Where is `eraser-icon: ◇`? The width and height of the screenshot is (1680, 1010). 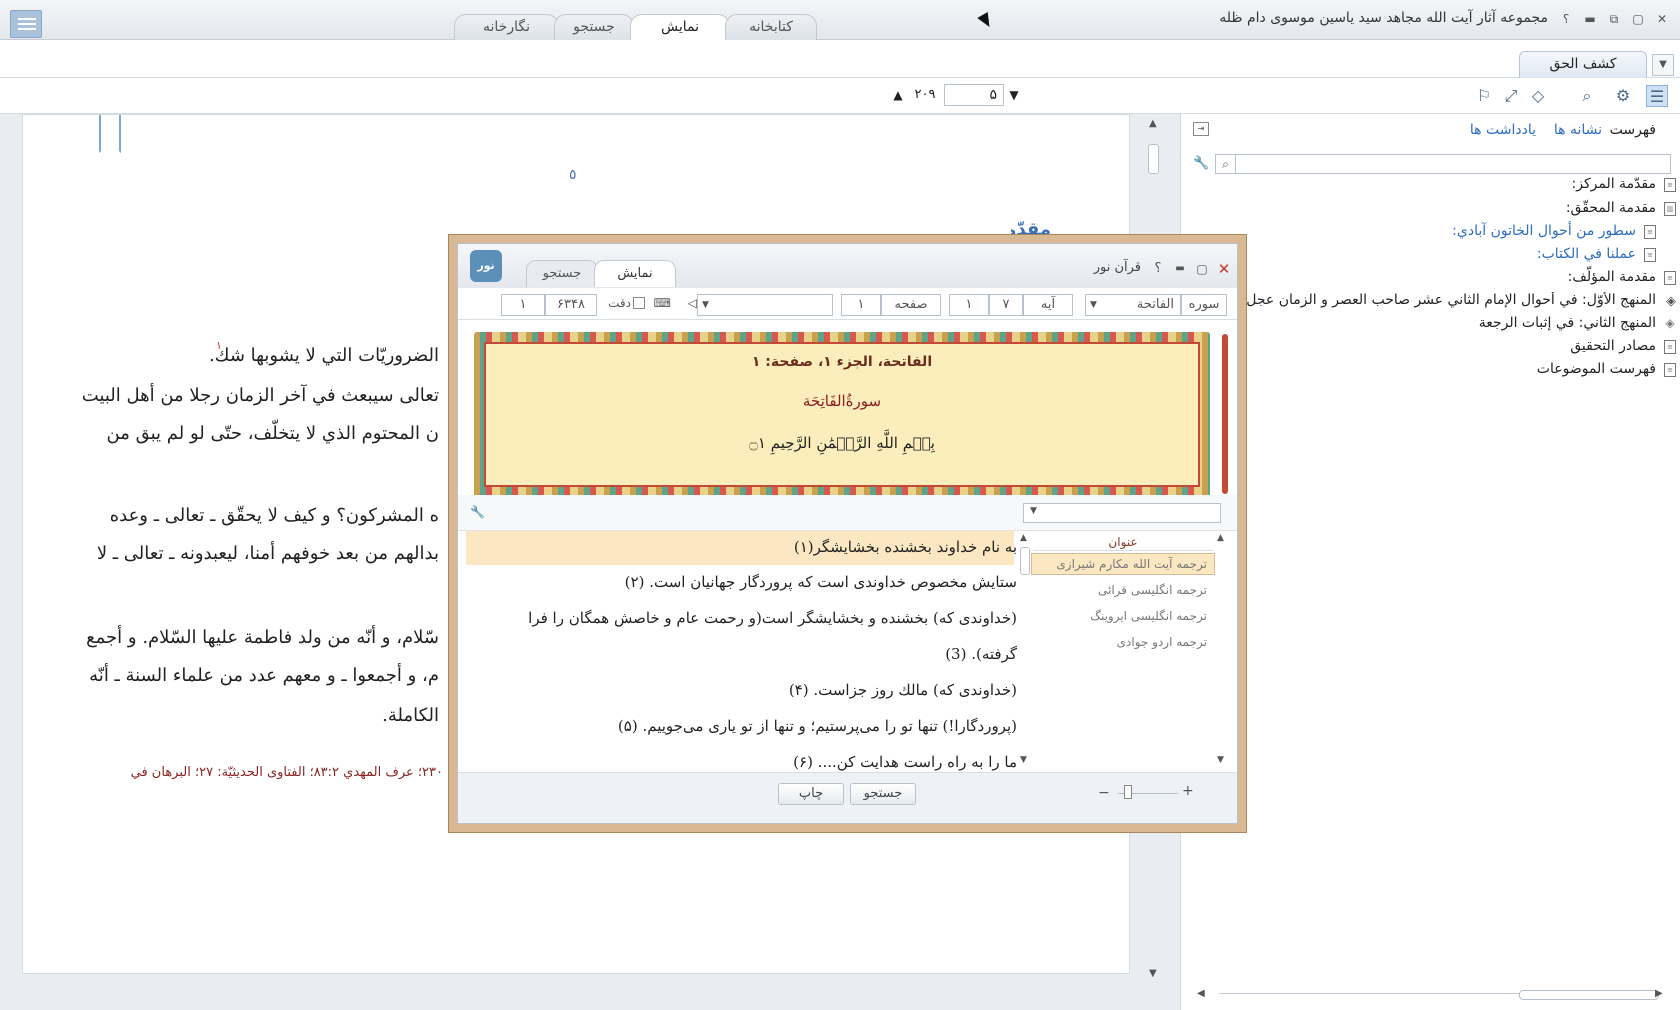 eraser-icon: ◇ is located at coordinates (1538, 96).